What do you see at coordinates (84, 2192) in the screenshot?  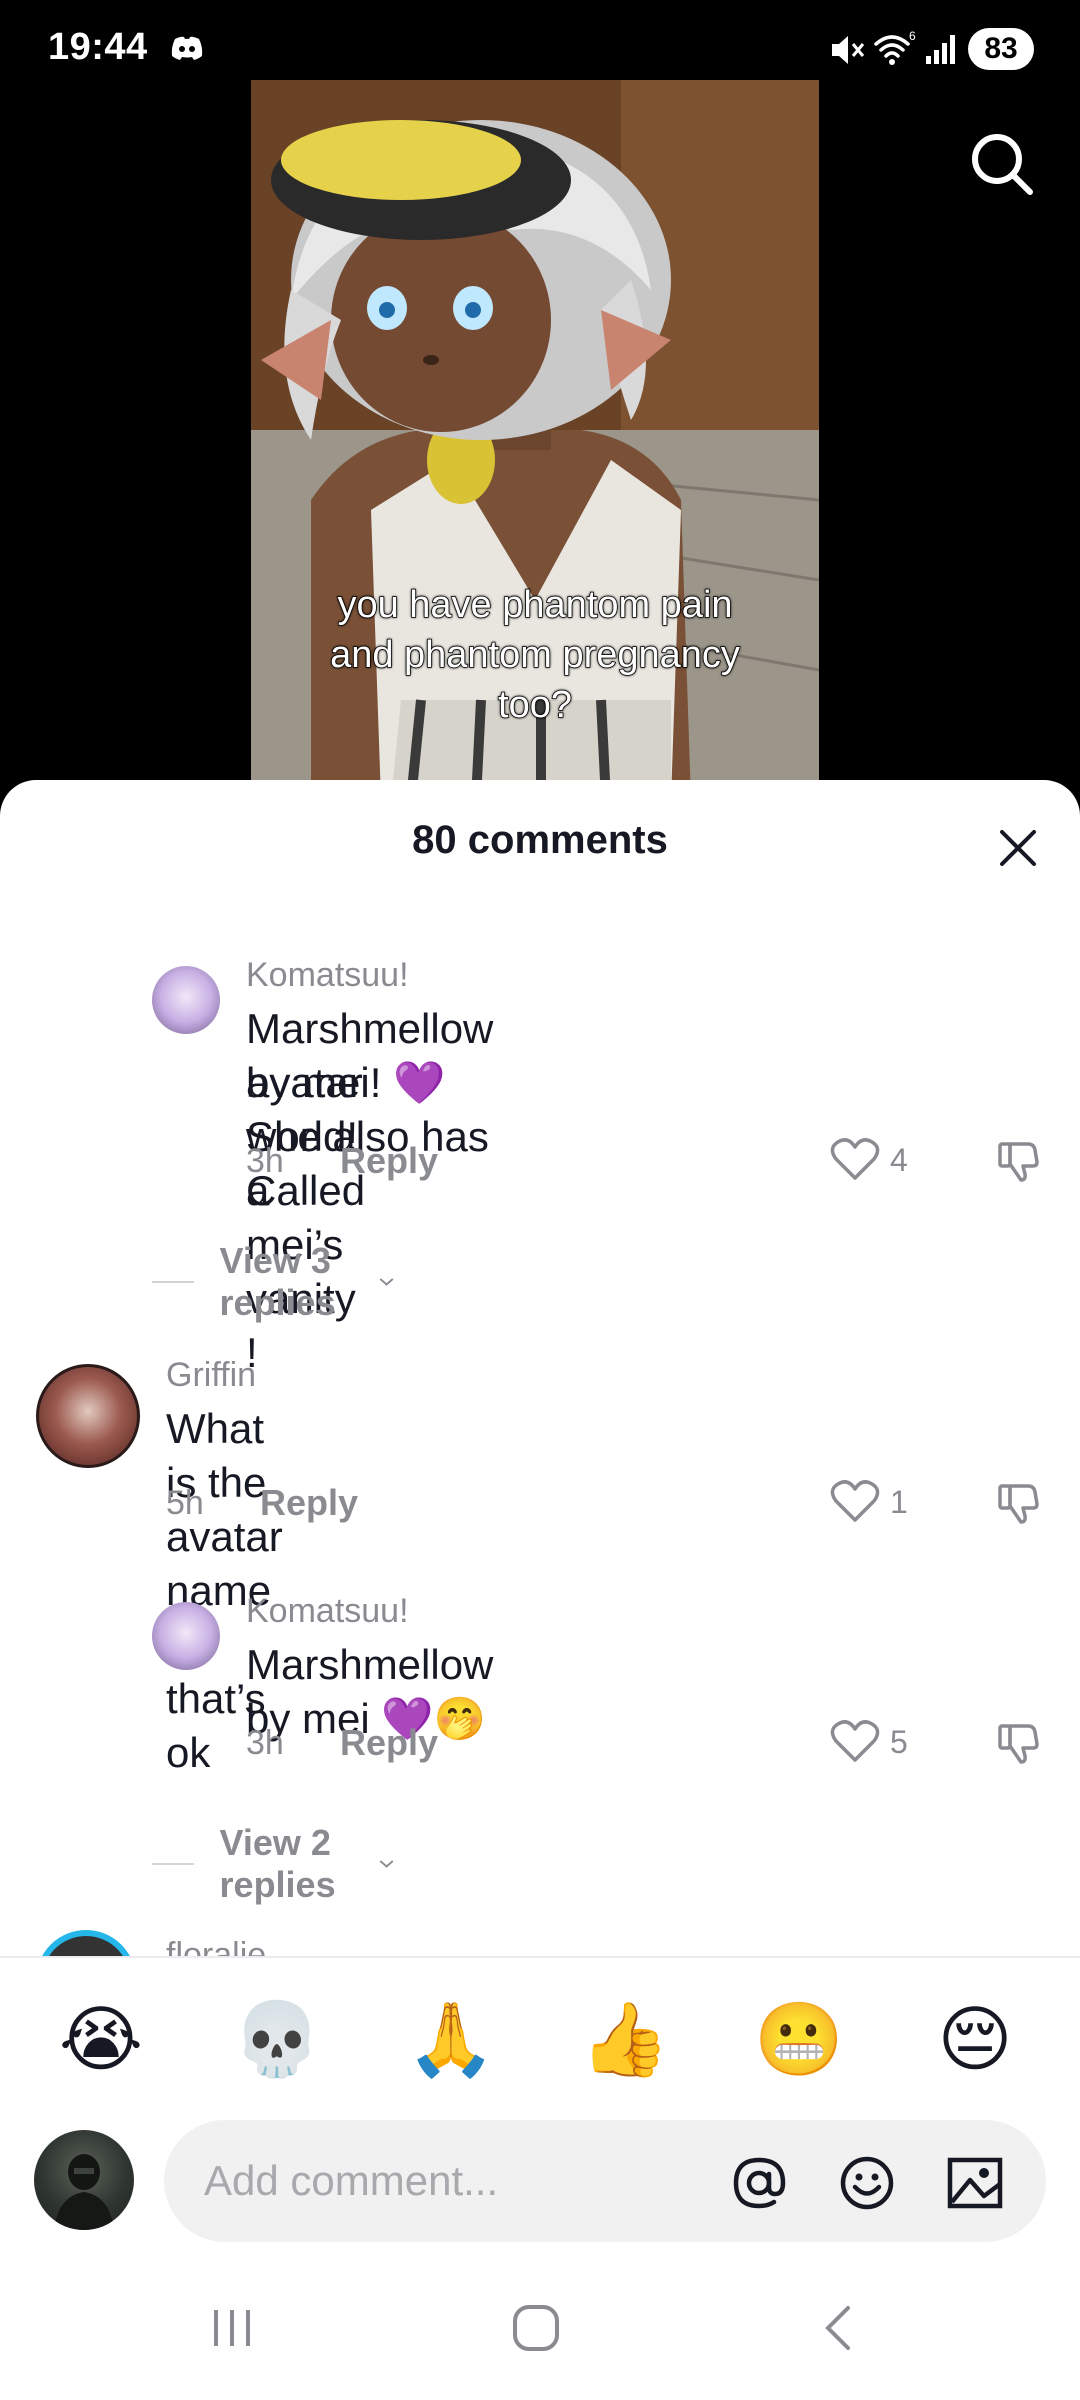 I see `soldier-avatar-image` at bounding box center [84, 2192].